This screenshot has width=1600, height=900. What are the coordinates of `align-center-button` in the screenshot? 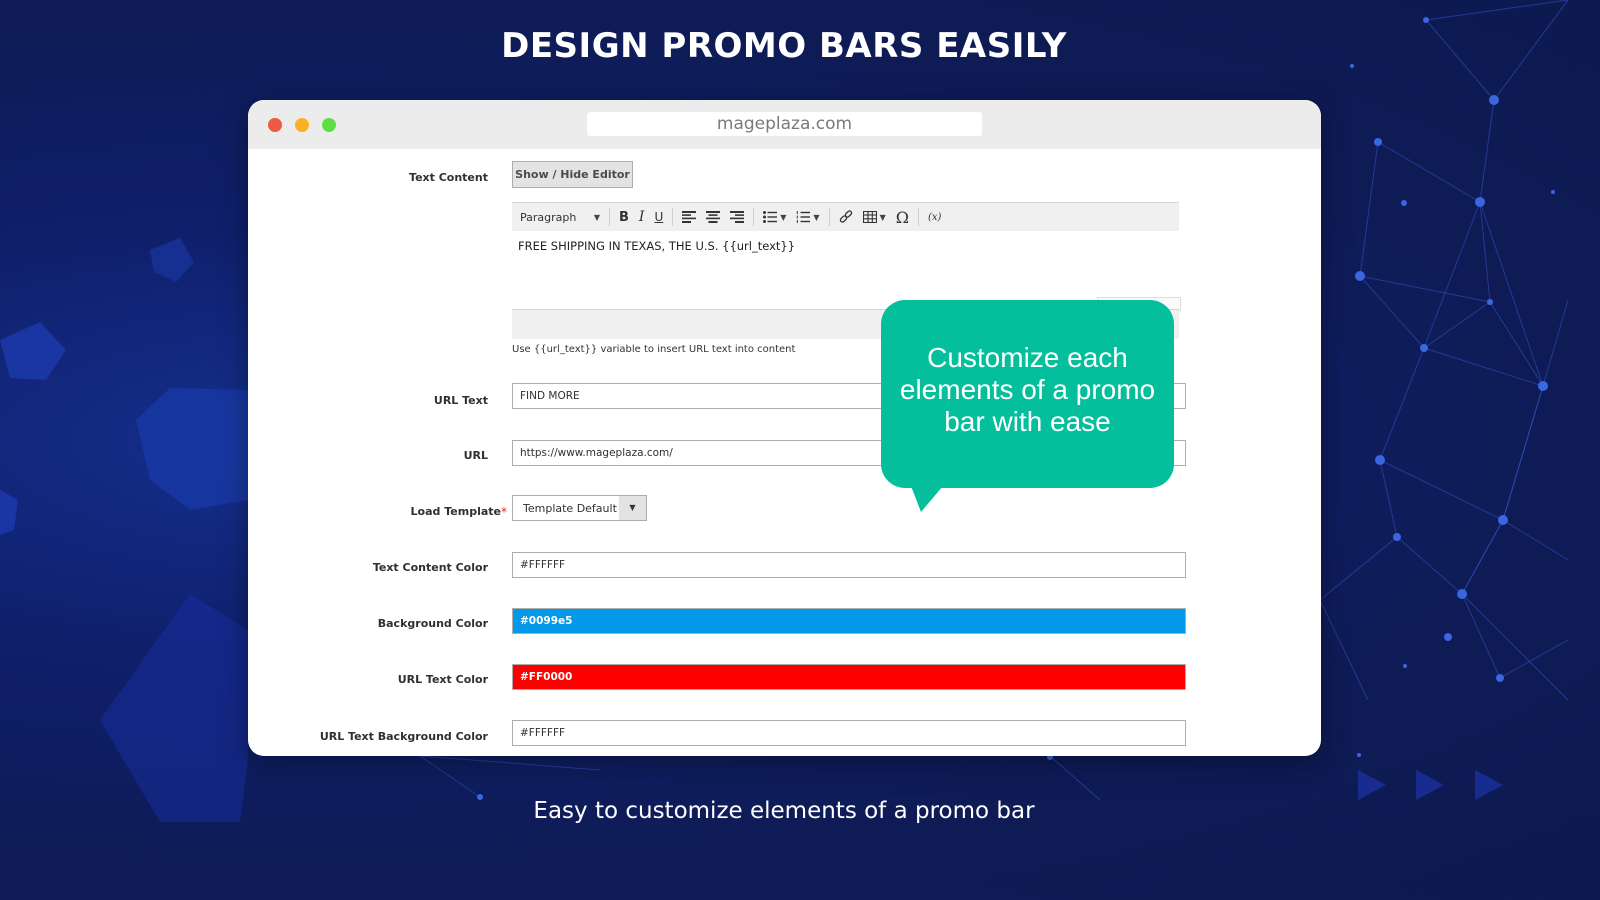 It's located at (713, 217).